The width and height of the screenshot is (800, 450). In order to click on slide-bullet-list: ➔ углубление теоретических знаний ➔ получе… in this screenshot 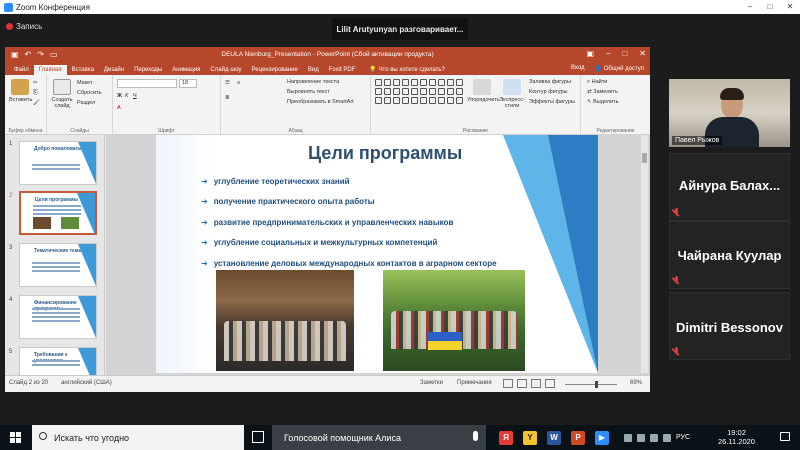, I will do `click(349, 222)`.